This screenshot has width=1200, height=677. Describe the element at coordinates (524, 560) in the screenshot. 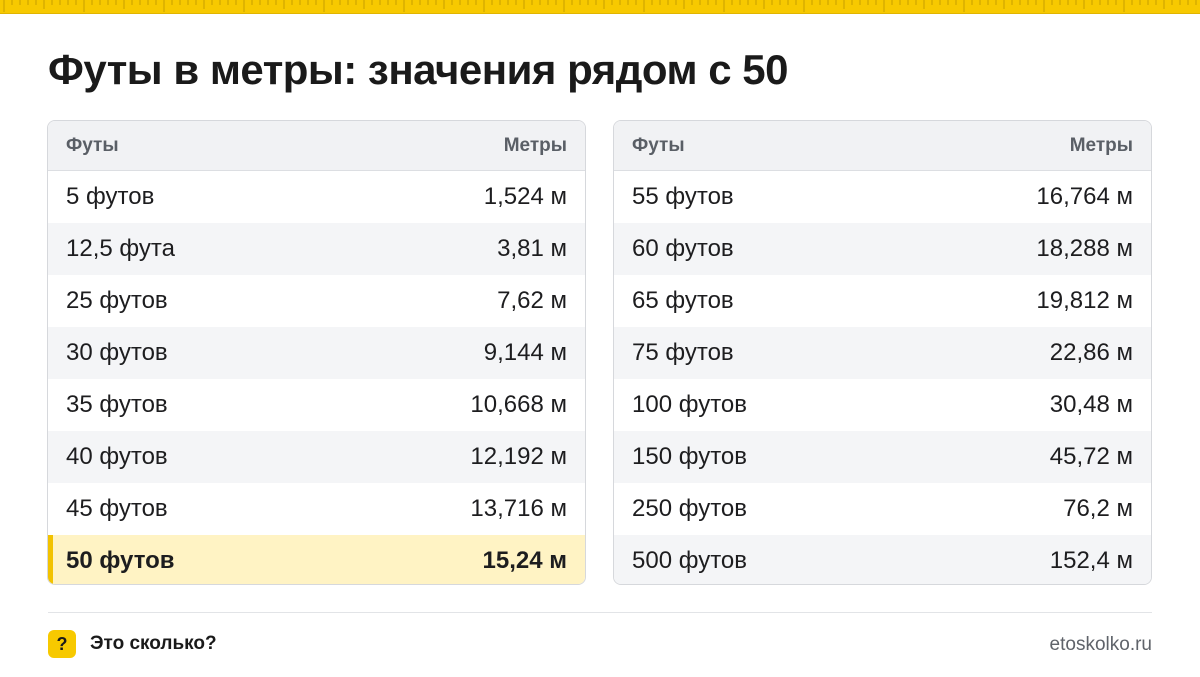

I see `cell-meters: 15,24 м` at that location.